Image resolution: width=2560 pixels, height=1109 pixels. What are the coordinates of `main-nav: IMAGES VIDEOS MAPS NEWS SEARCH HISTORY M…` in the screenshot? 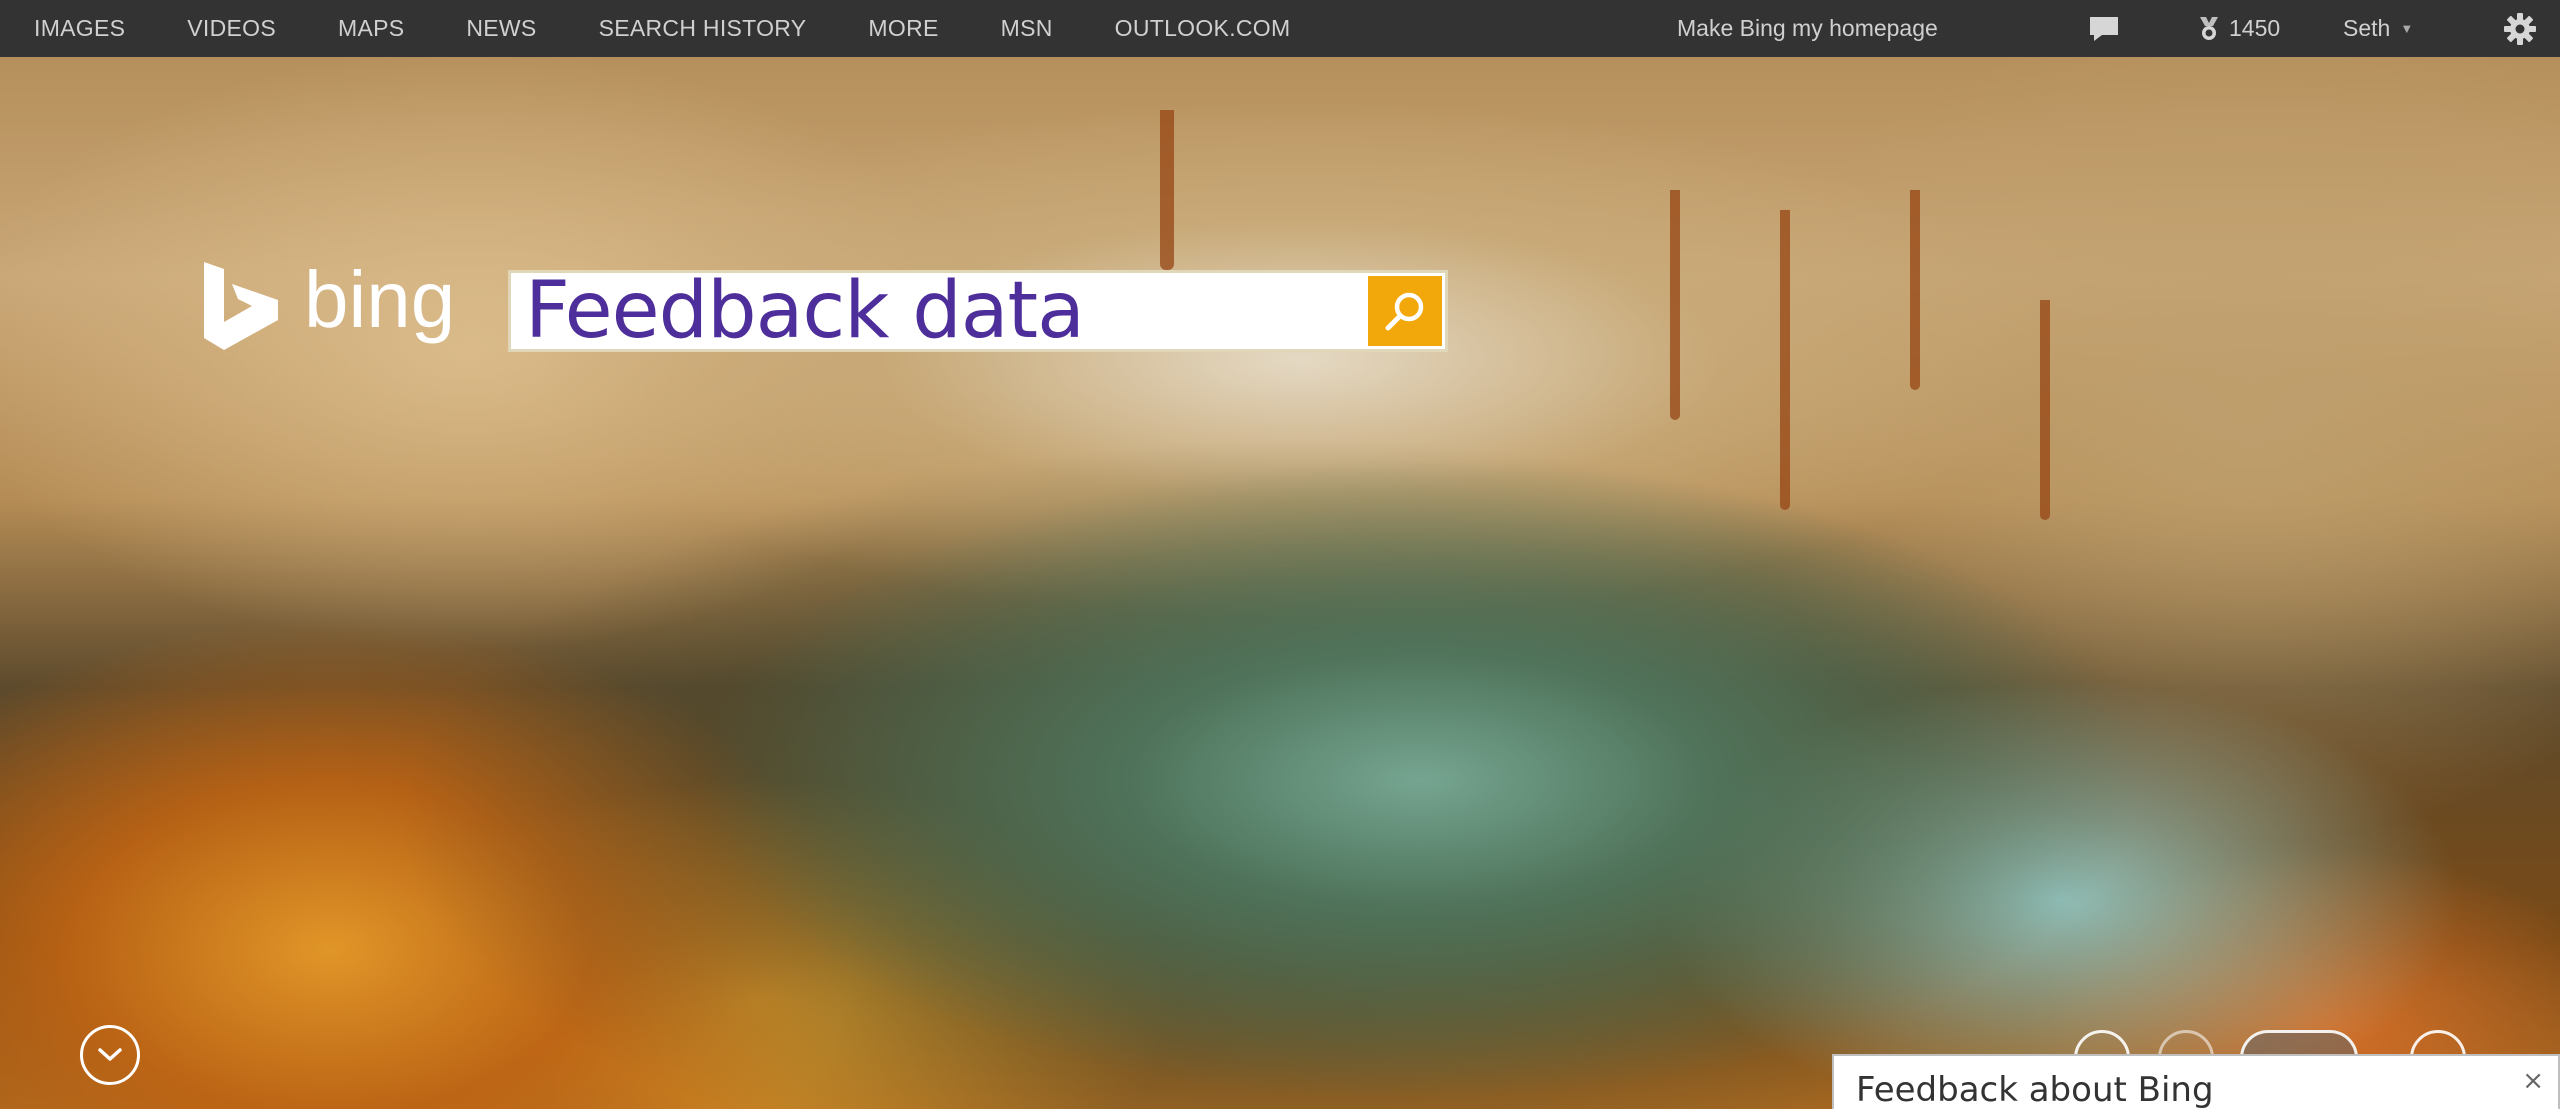 It's located at (676, 28).